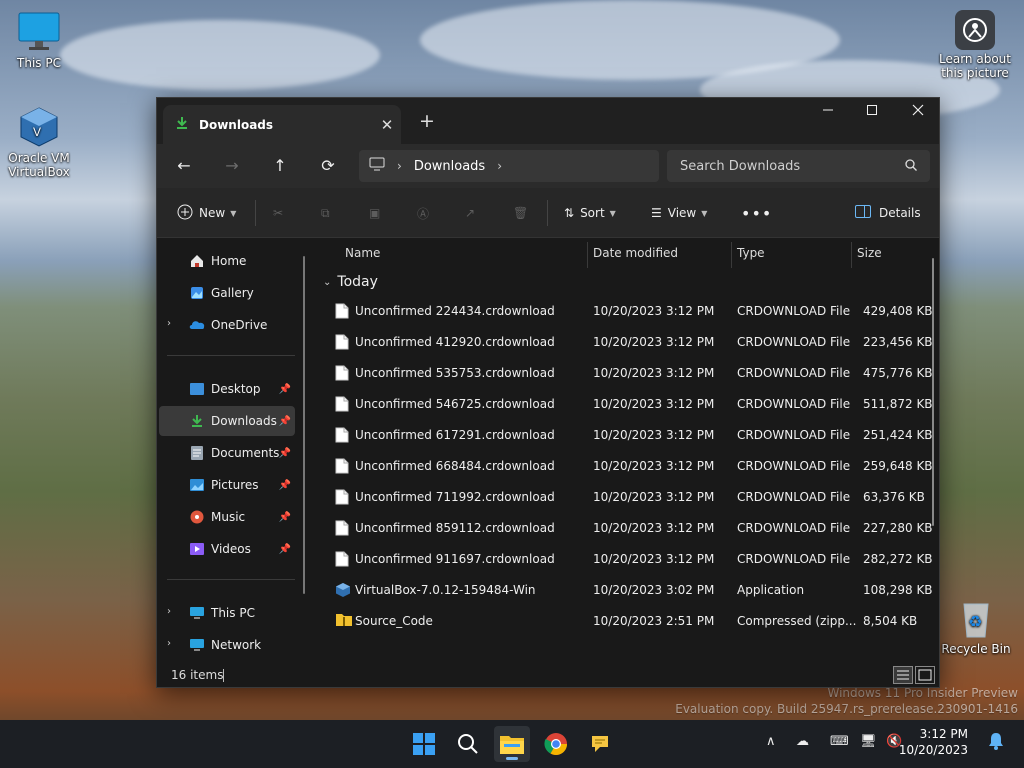 This screenshot has height=768, width=1024. I want to click on notification-bell-icon, so click(996, 743).